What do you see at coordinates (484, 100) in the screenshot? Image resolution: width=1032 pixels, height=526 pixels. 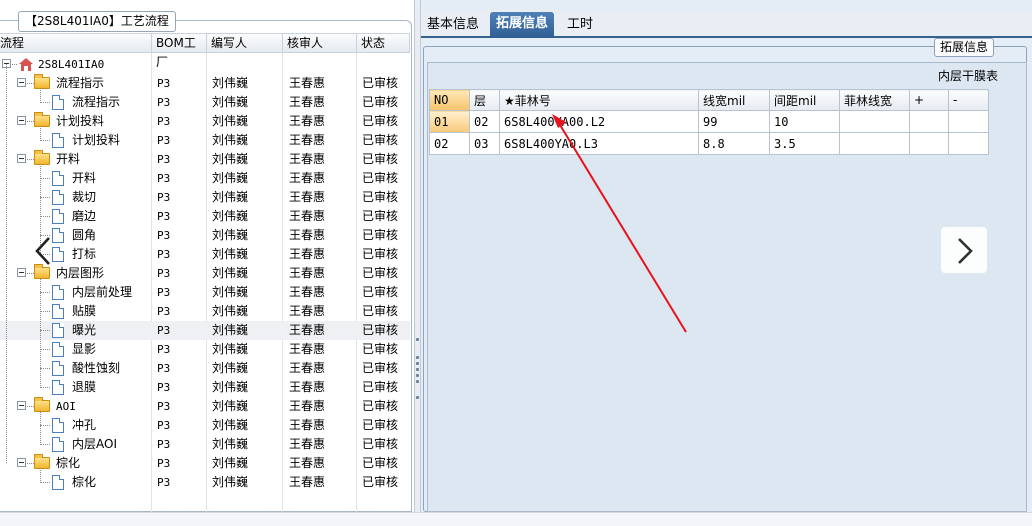 I see `header-layer: 层` at bounding box center [484, 100].